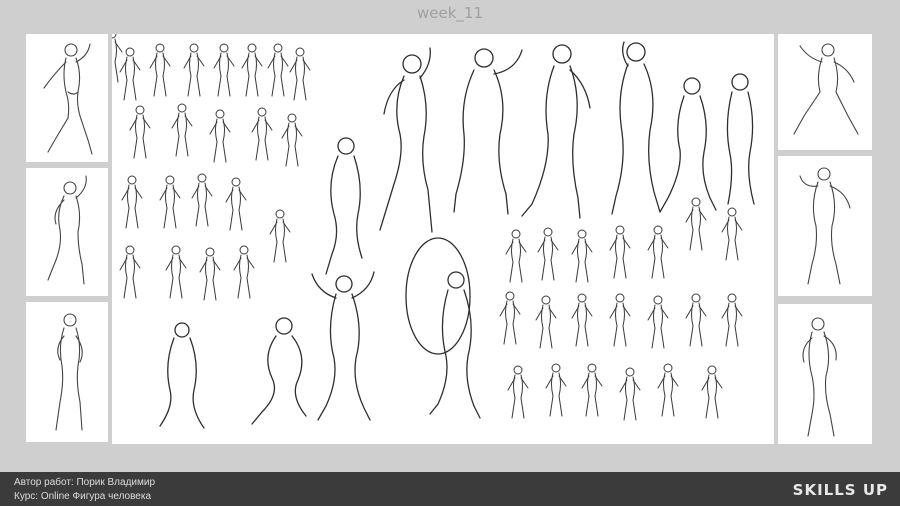 The height and width of the screenshot is (506, 900). I want to click on brand-logo: SKILLS UP, so click(840, 490).